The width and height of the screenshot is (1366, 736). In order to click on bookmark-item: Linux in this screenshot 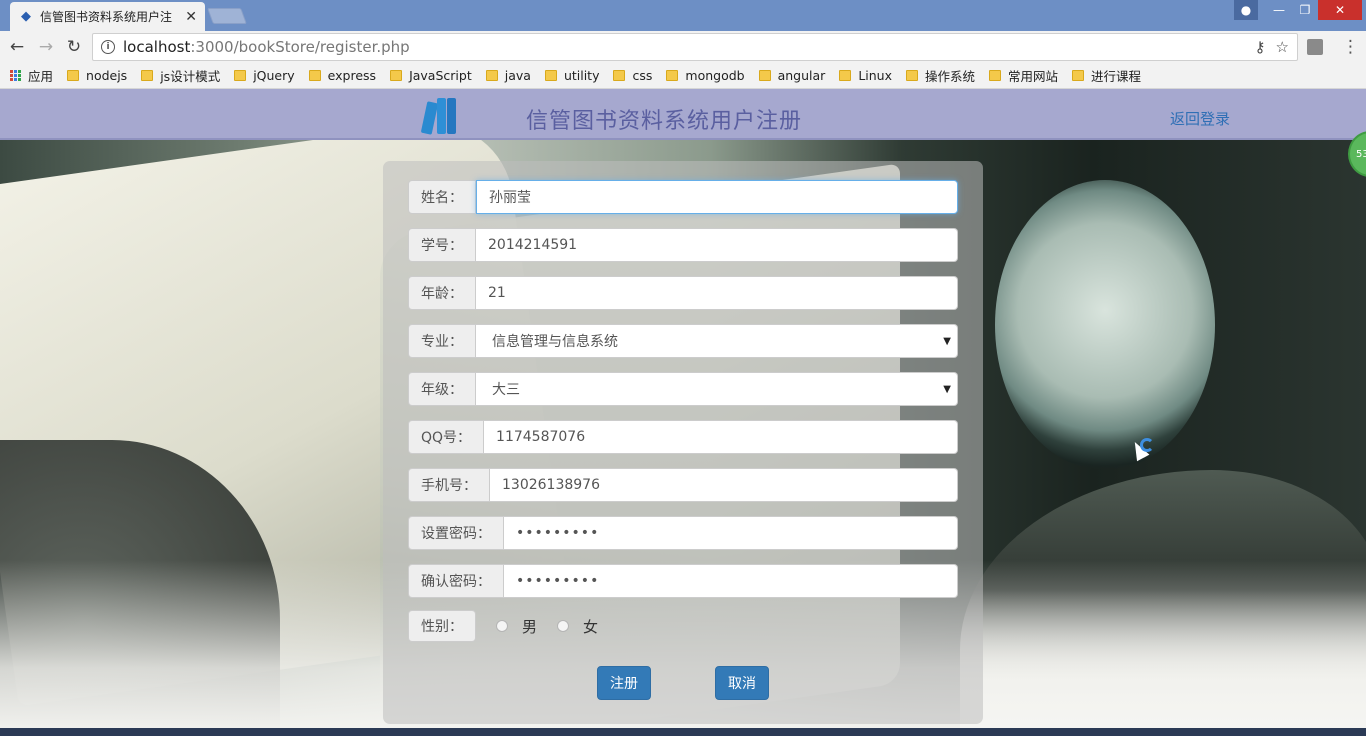, I will do `click(865, 75)`.